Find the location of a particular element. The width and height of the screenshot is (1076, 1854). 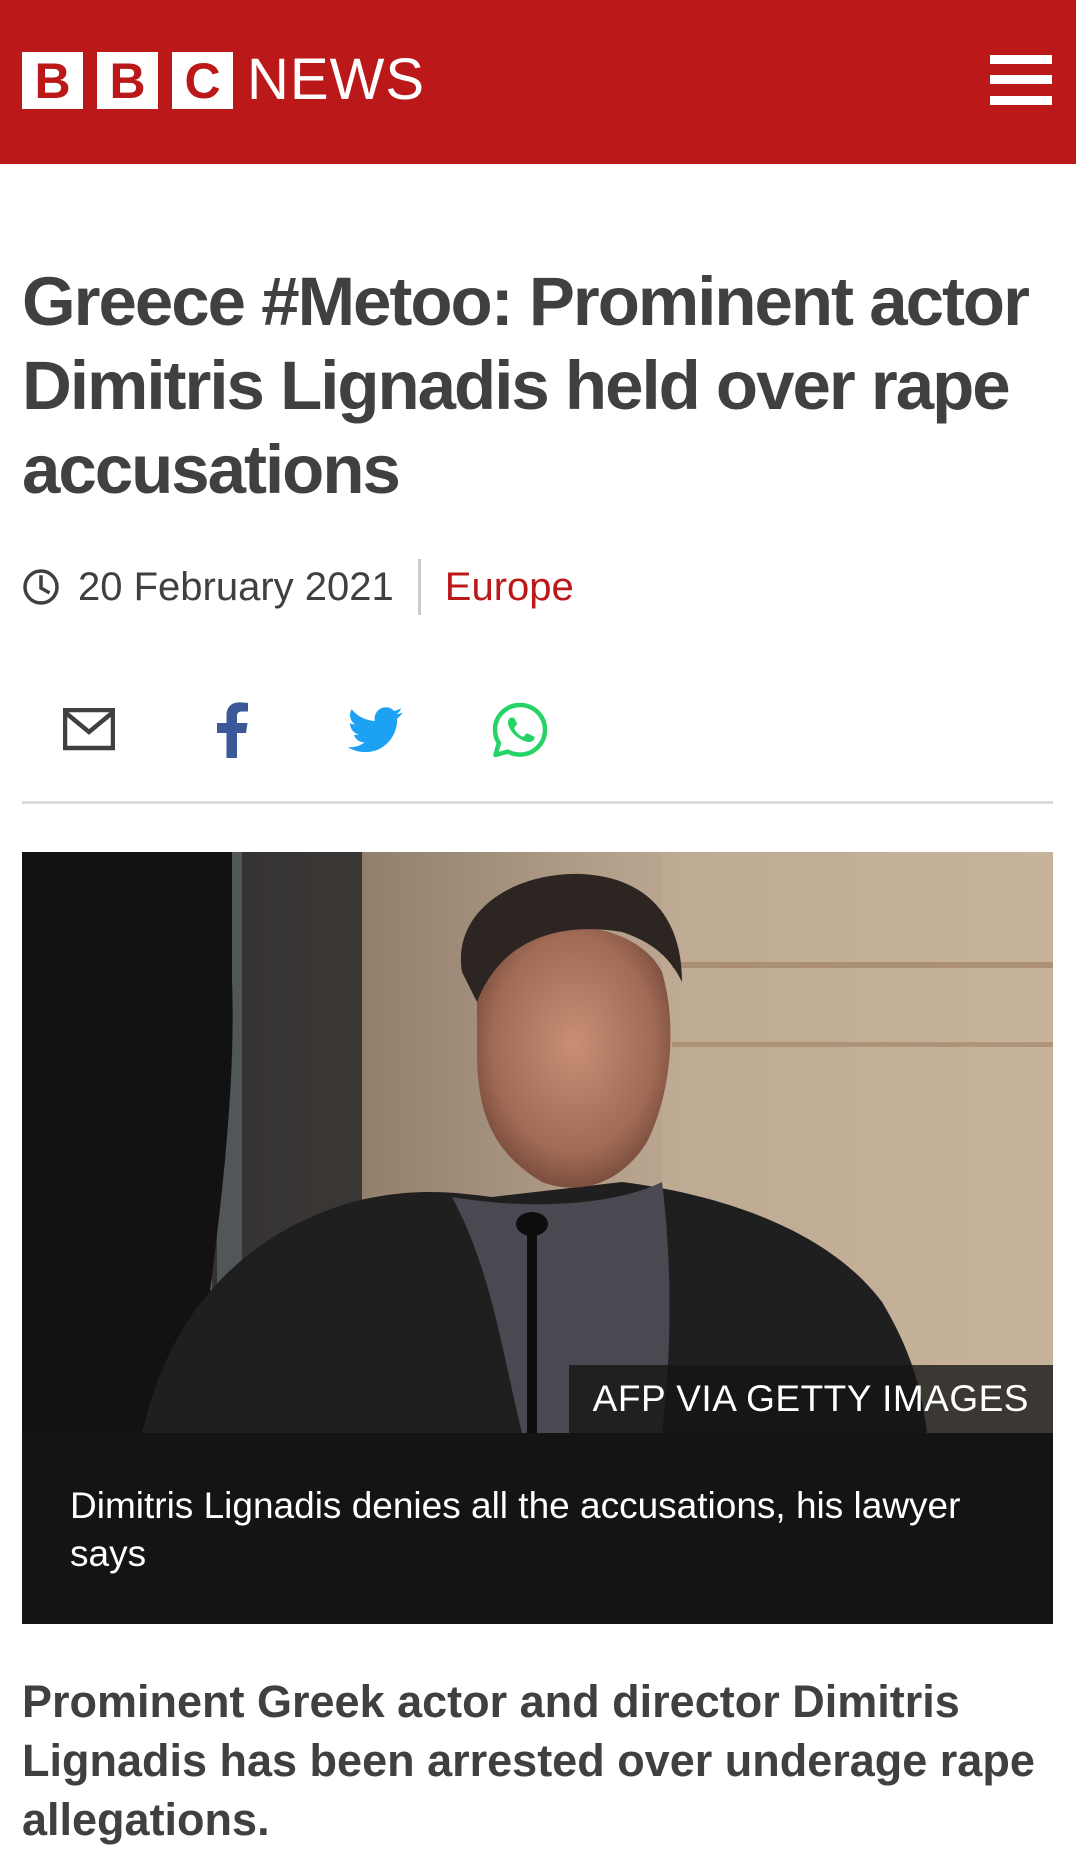

email-share-button is located at coordinates (89, 730).